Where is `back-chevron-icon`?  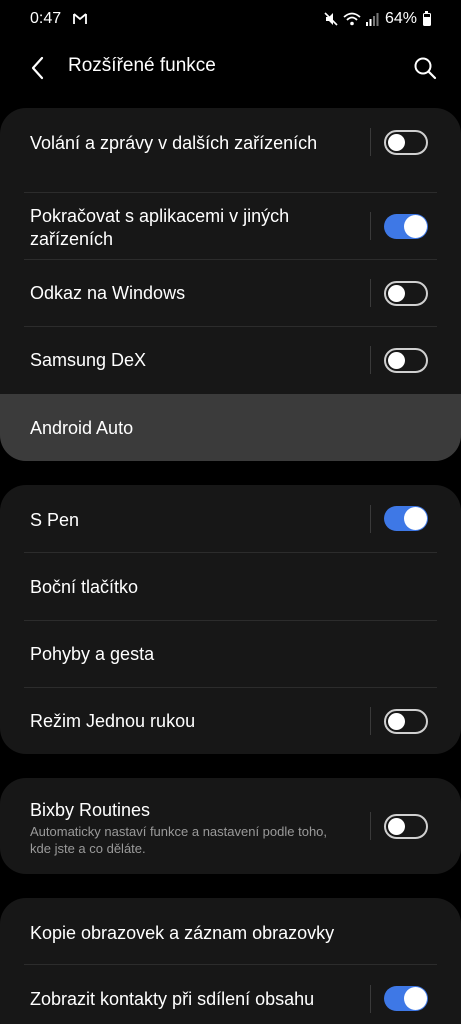
back-chevron-icon is located at coordinates (37, 68).